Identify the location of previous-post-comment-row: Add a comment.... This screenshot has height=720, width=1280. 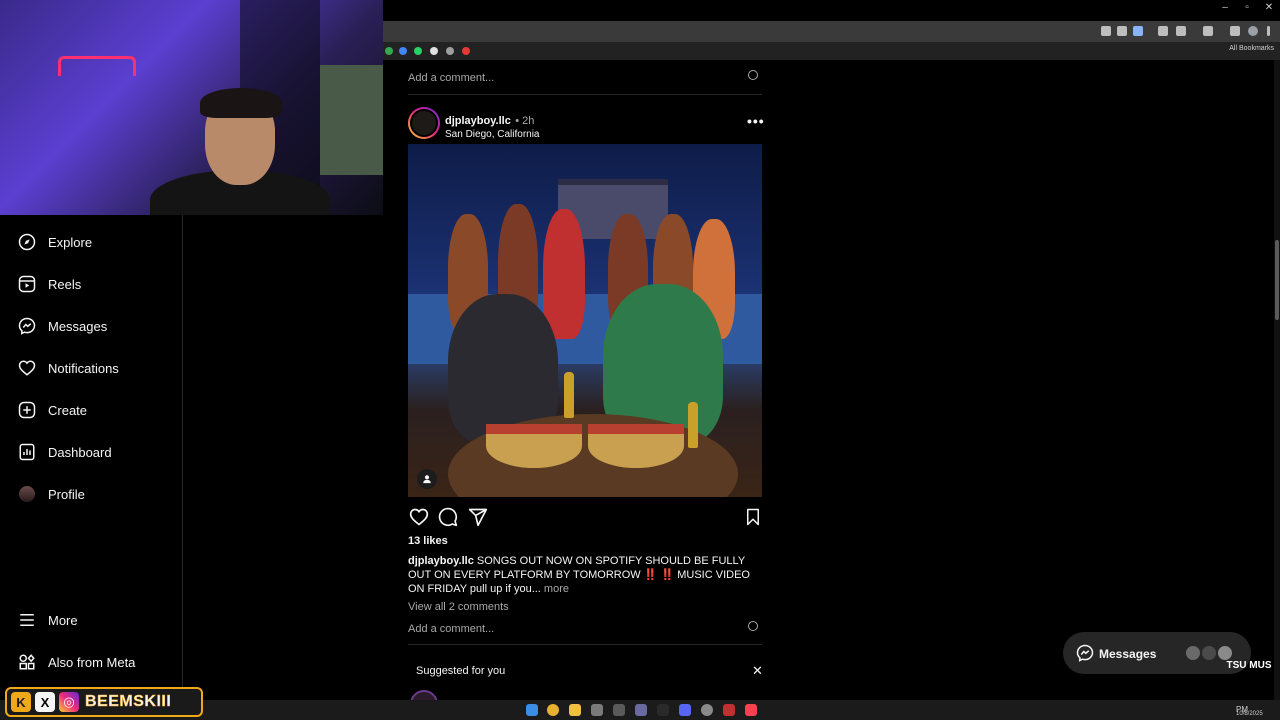
(585, 76).